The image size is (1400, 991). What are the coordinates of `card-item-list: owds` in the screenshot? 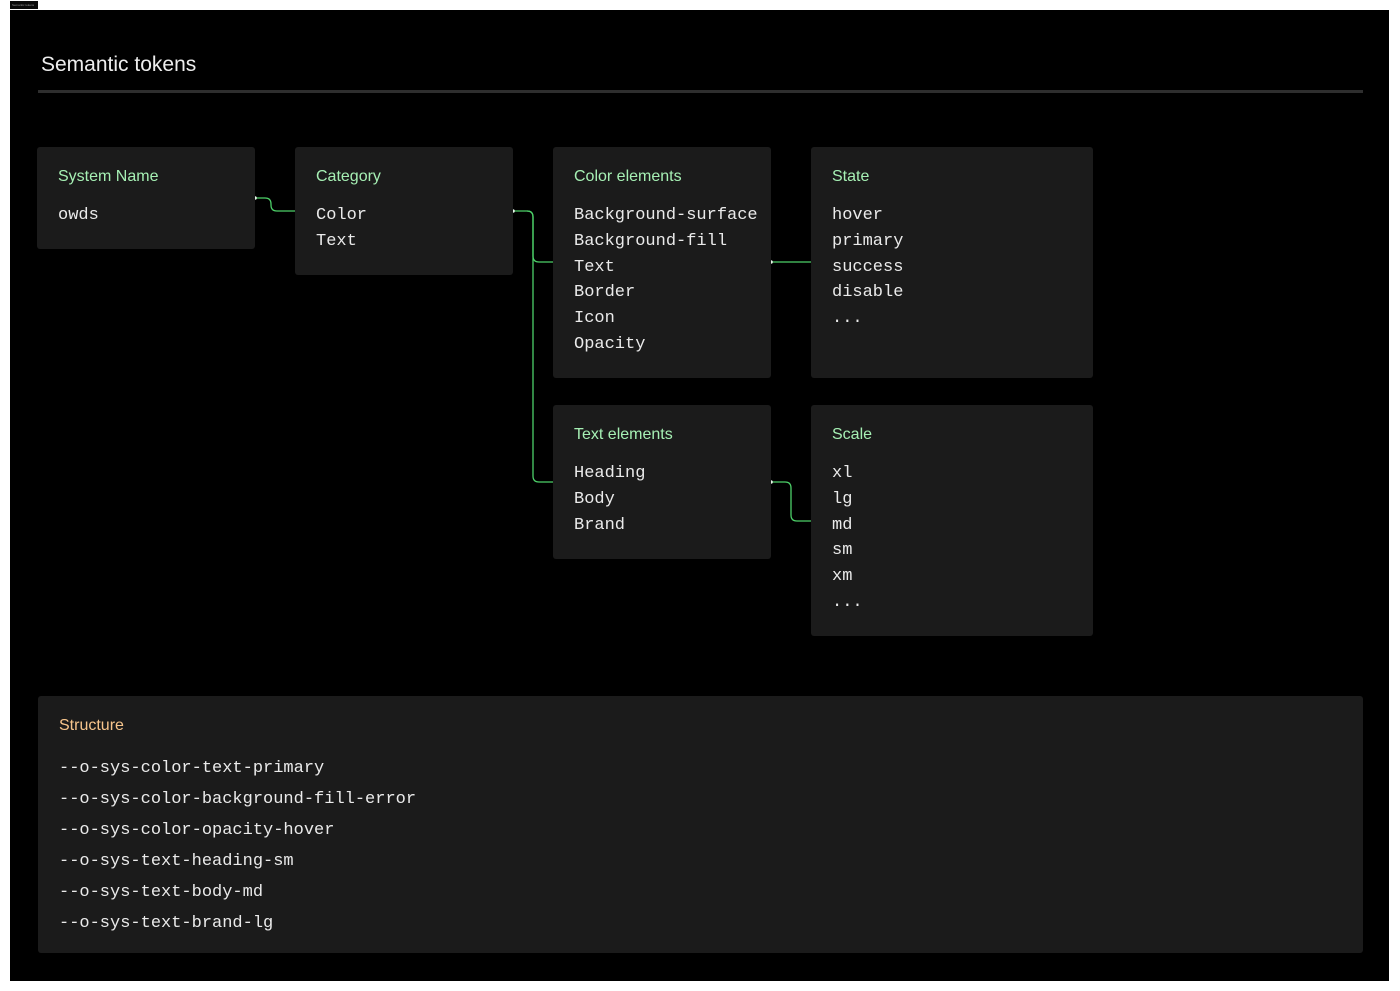 It's located at (146, 216).